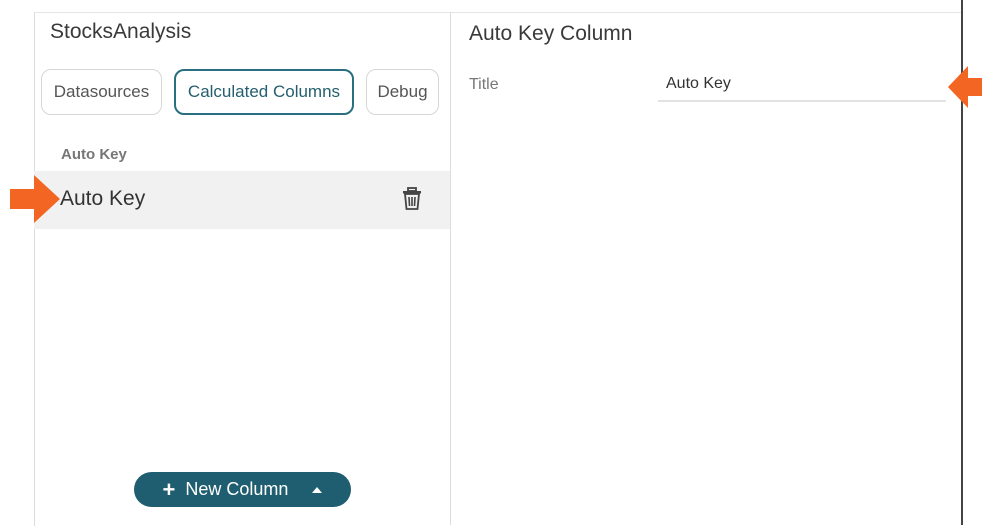 The image size is (982, 526). What do you see at coordinates (484, 84) in the screenshot?
I see `title-field-label: Title` at bounding box center [484, 84].